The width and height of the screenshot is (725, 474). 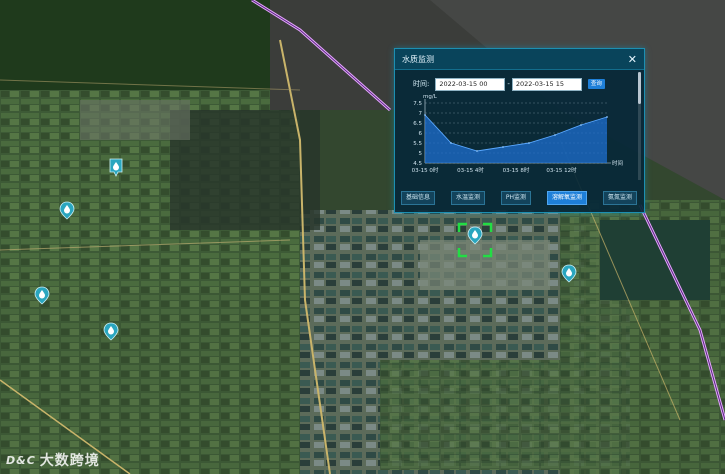 I want to click on chart-x-label: 时间, so click(x=617, y=163).